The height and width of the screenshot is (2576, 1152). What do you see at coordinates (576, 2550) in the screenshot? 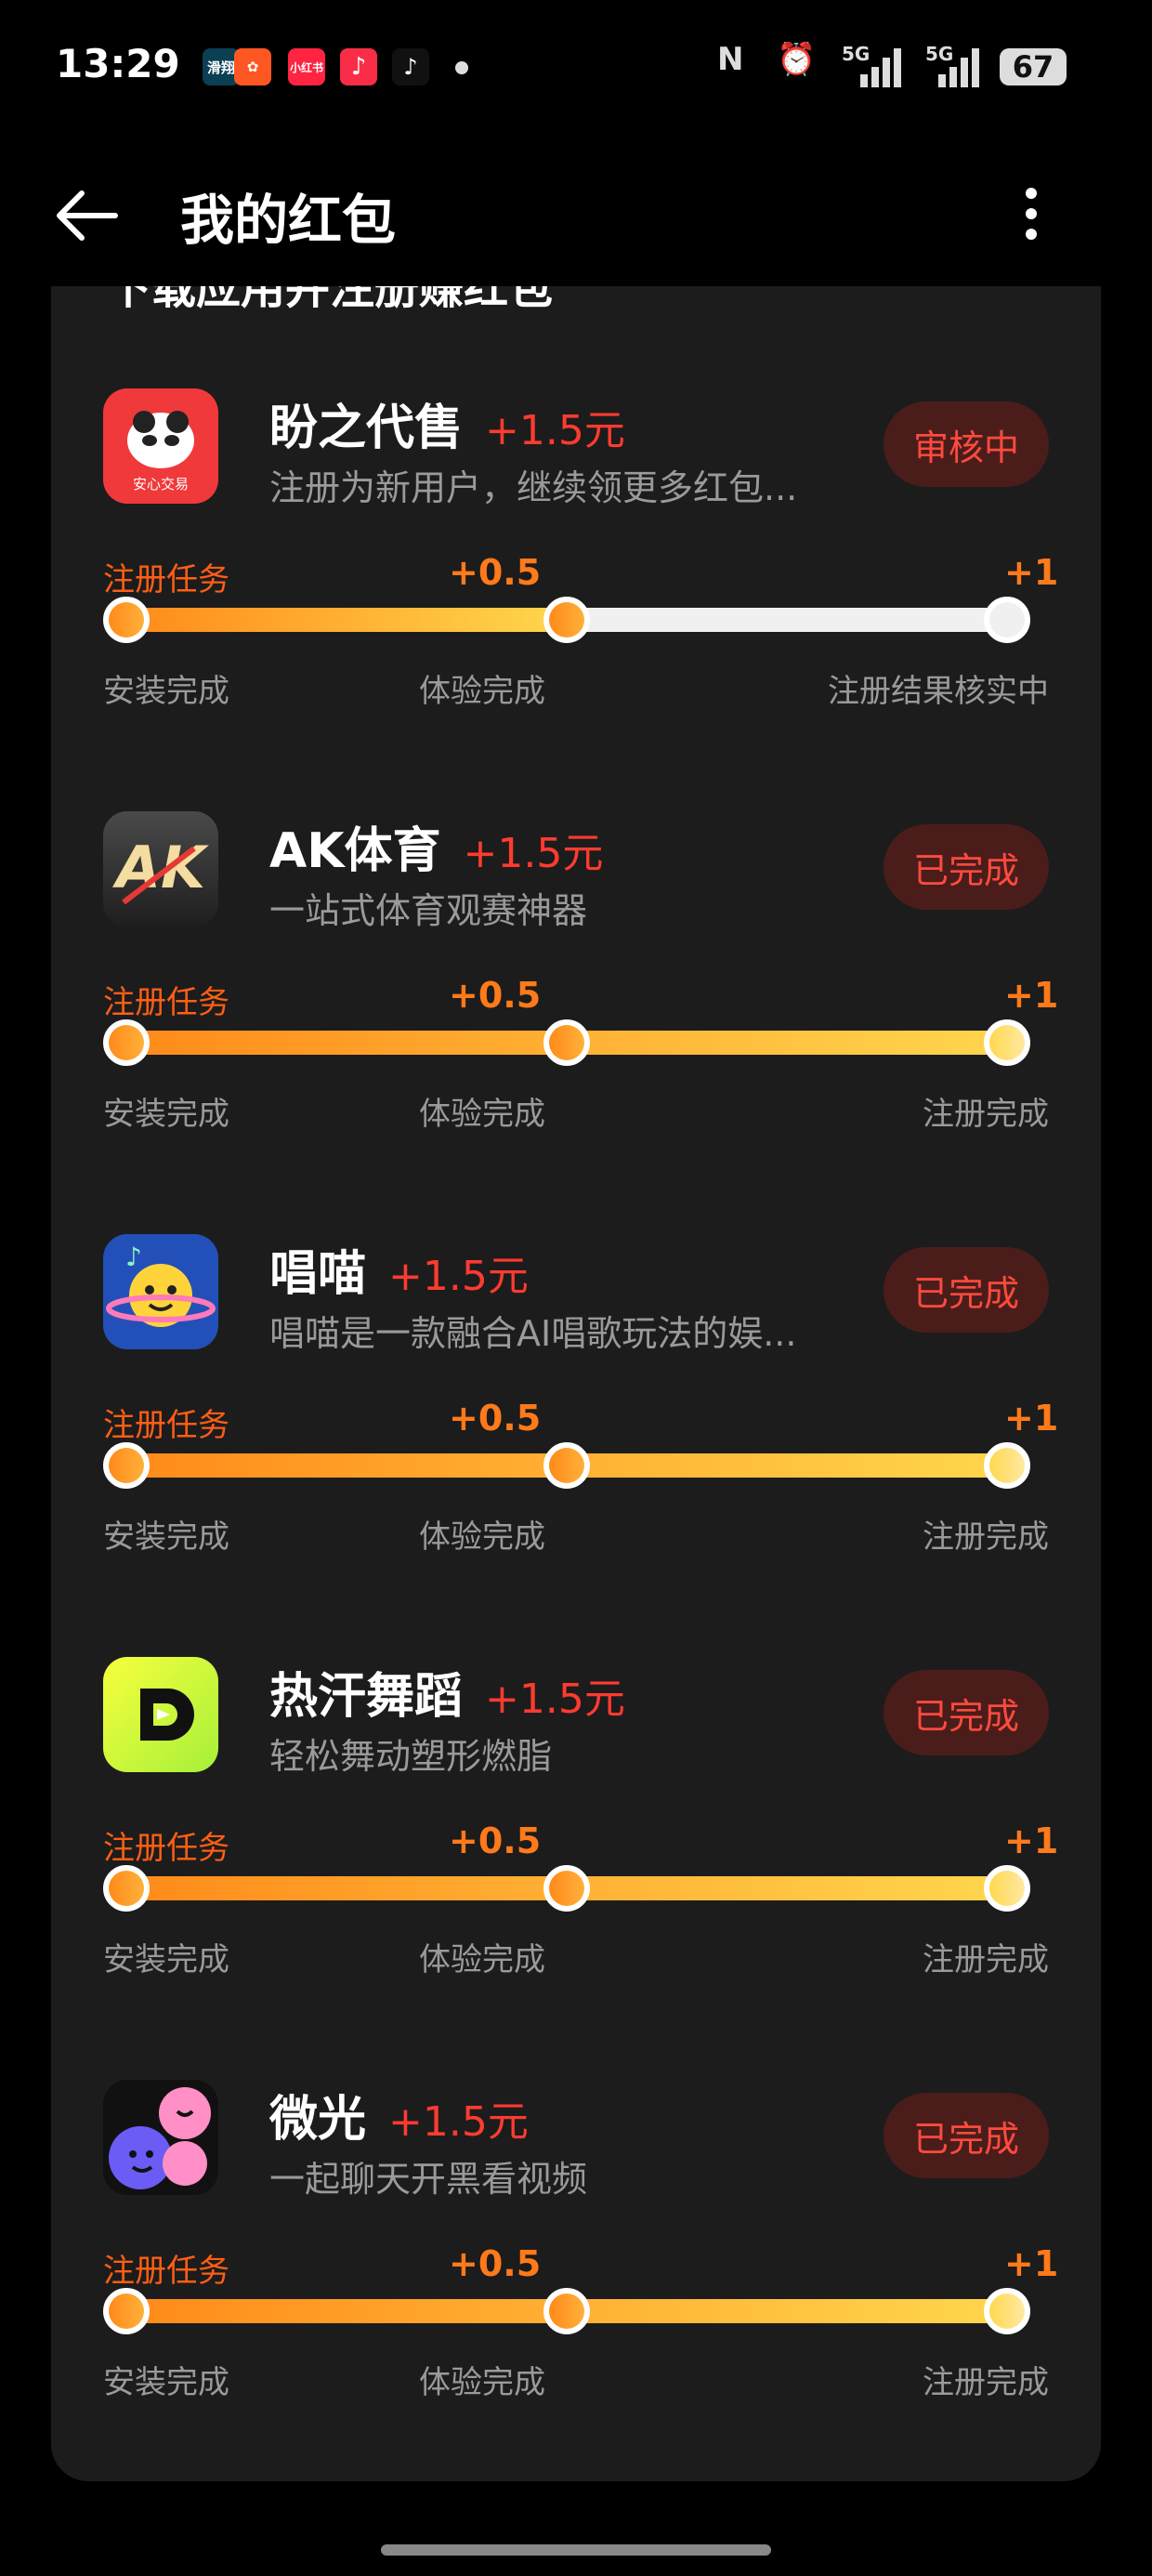
I see `home-indicator` at bounding box center [576, 2550].